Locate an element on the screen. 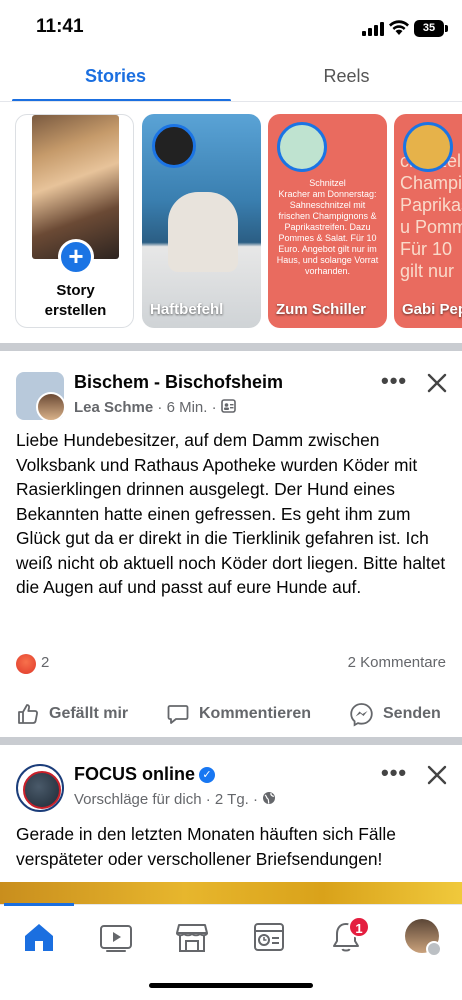  verified-badge-icon: ✓ is located at coordinates (207, 775).